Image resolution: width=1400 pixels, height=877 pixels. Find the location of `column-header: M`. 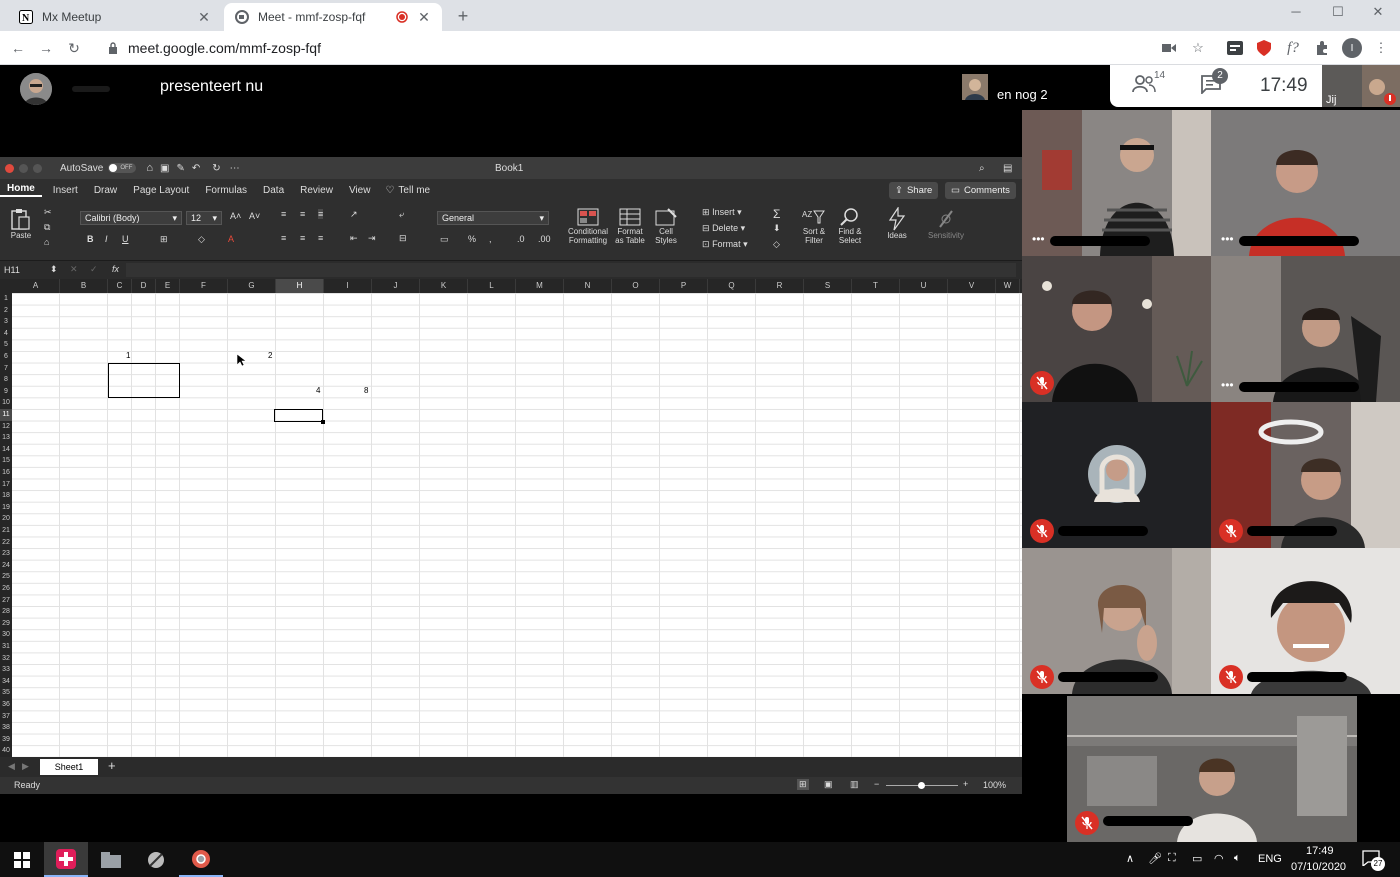

column-header: M is located at coordinates (540, 286).